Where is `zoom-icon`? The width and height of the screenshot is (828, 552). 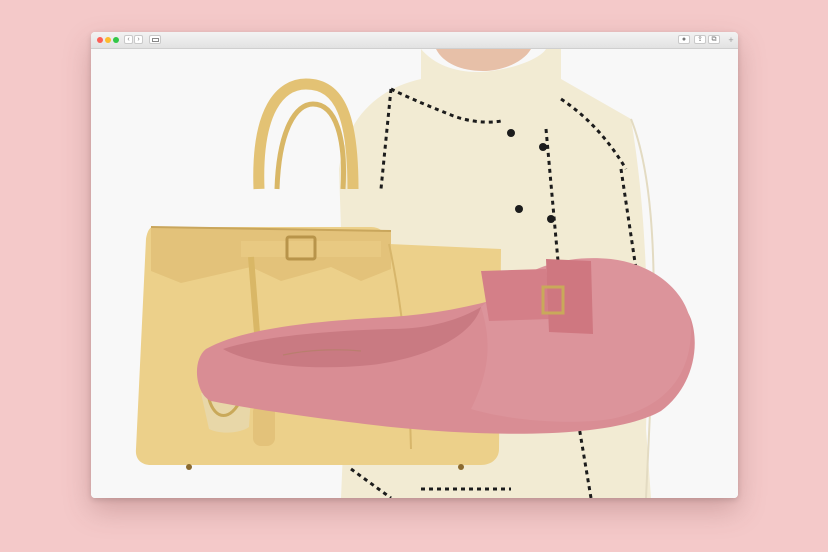 zoom-icon is located at coordinates (116, 40).